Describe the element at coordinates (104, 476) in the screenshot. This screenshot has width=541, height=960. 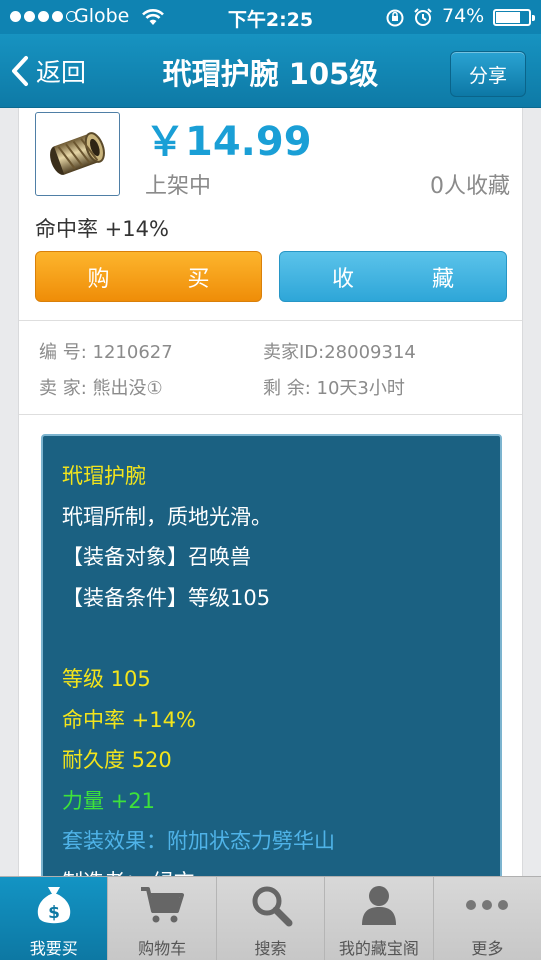
I see `description-line: 玳瑁护腕` at that location.